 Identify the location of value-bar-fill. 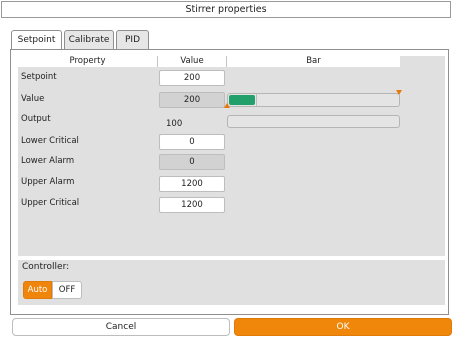
(242, 100).